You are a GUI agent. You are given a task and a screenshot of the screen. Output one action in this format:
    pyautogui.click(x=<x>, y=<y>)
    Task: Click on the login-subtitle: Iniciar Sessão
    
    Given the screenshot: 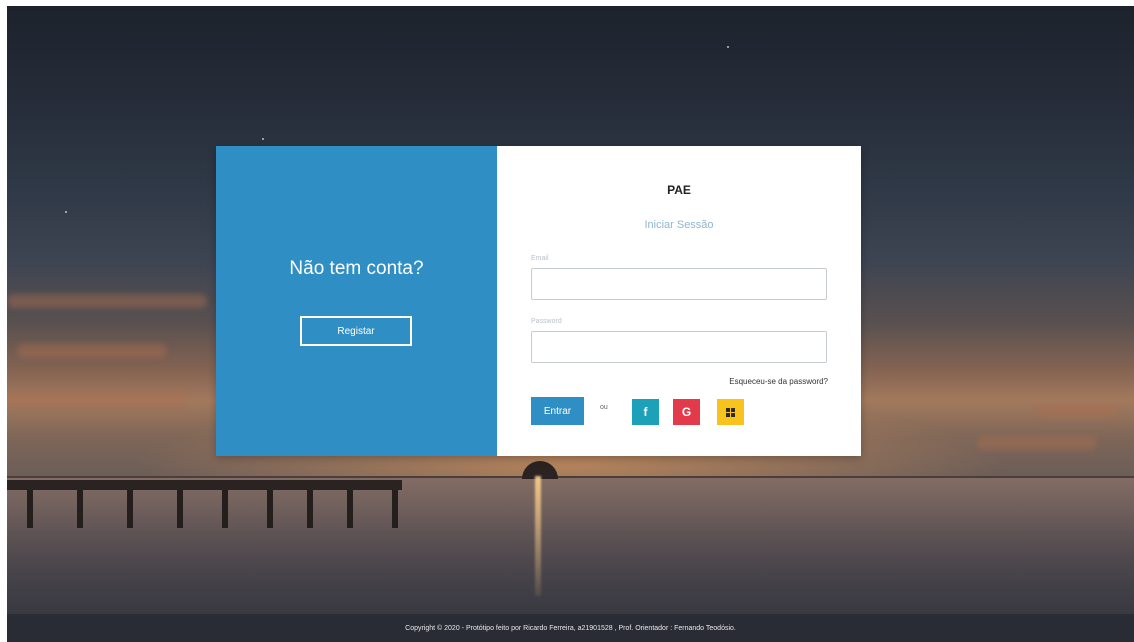 What is the action you would take?
    pyautogui.click(x=679, y=225)
    